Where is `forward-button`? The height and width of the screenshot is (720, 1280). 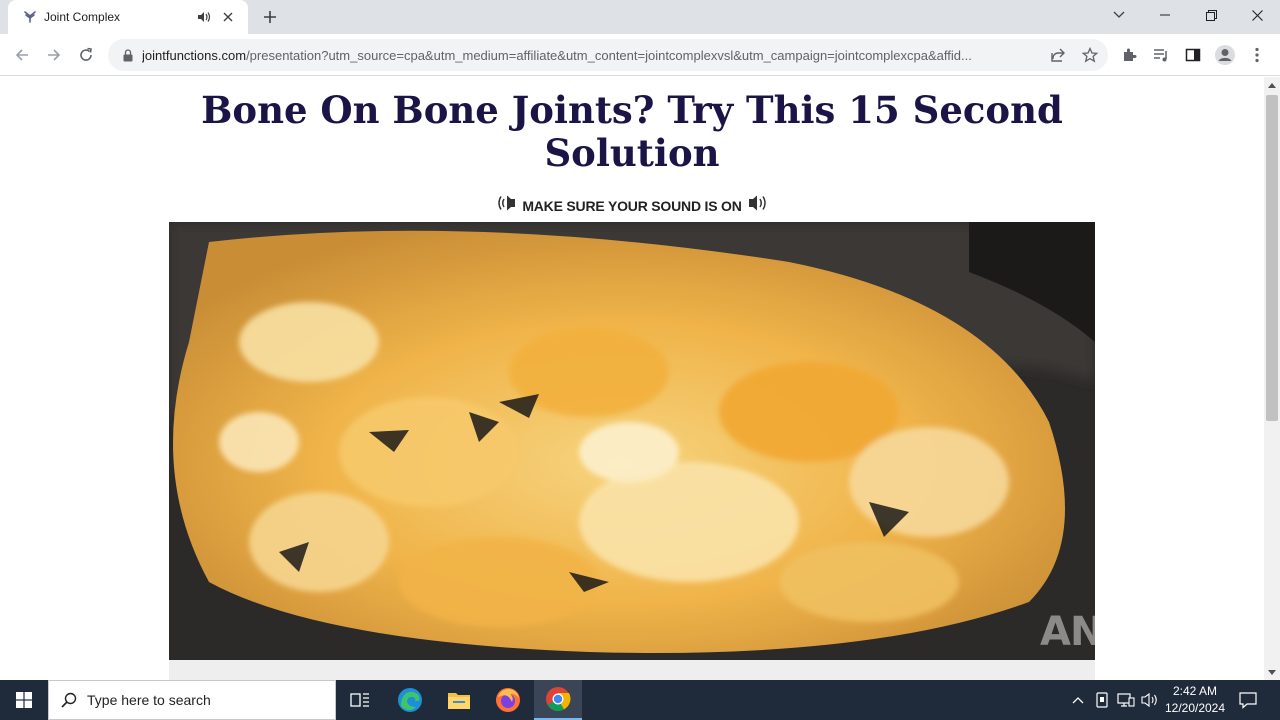 forward-button is located at coordinates (54, 55).